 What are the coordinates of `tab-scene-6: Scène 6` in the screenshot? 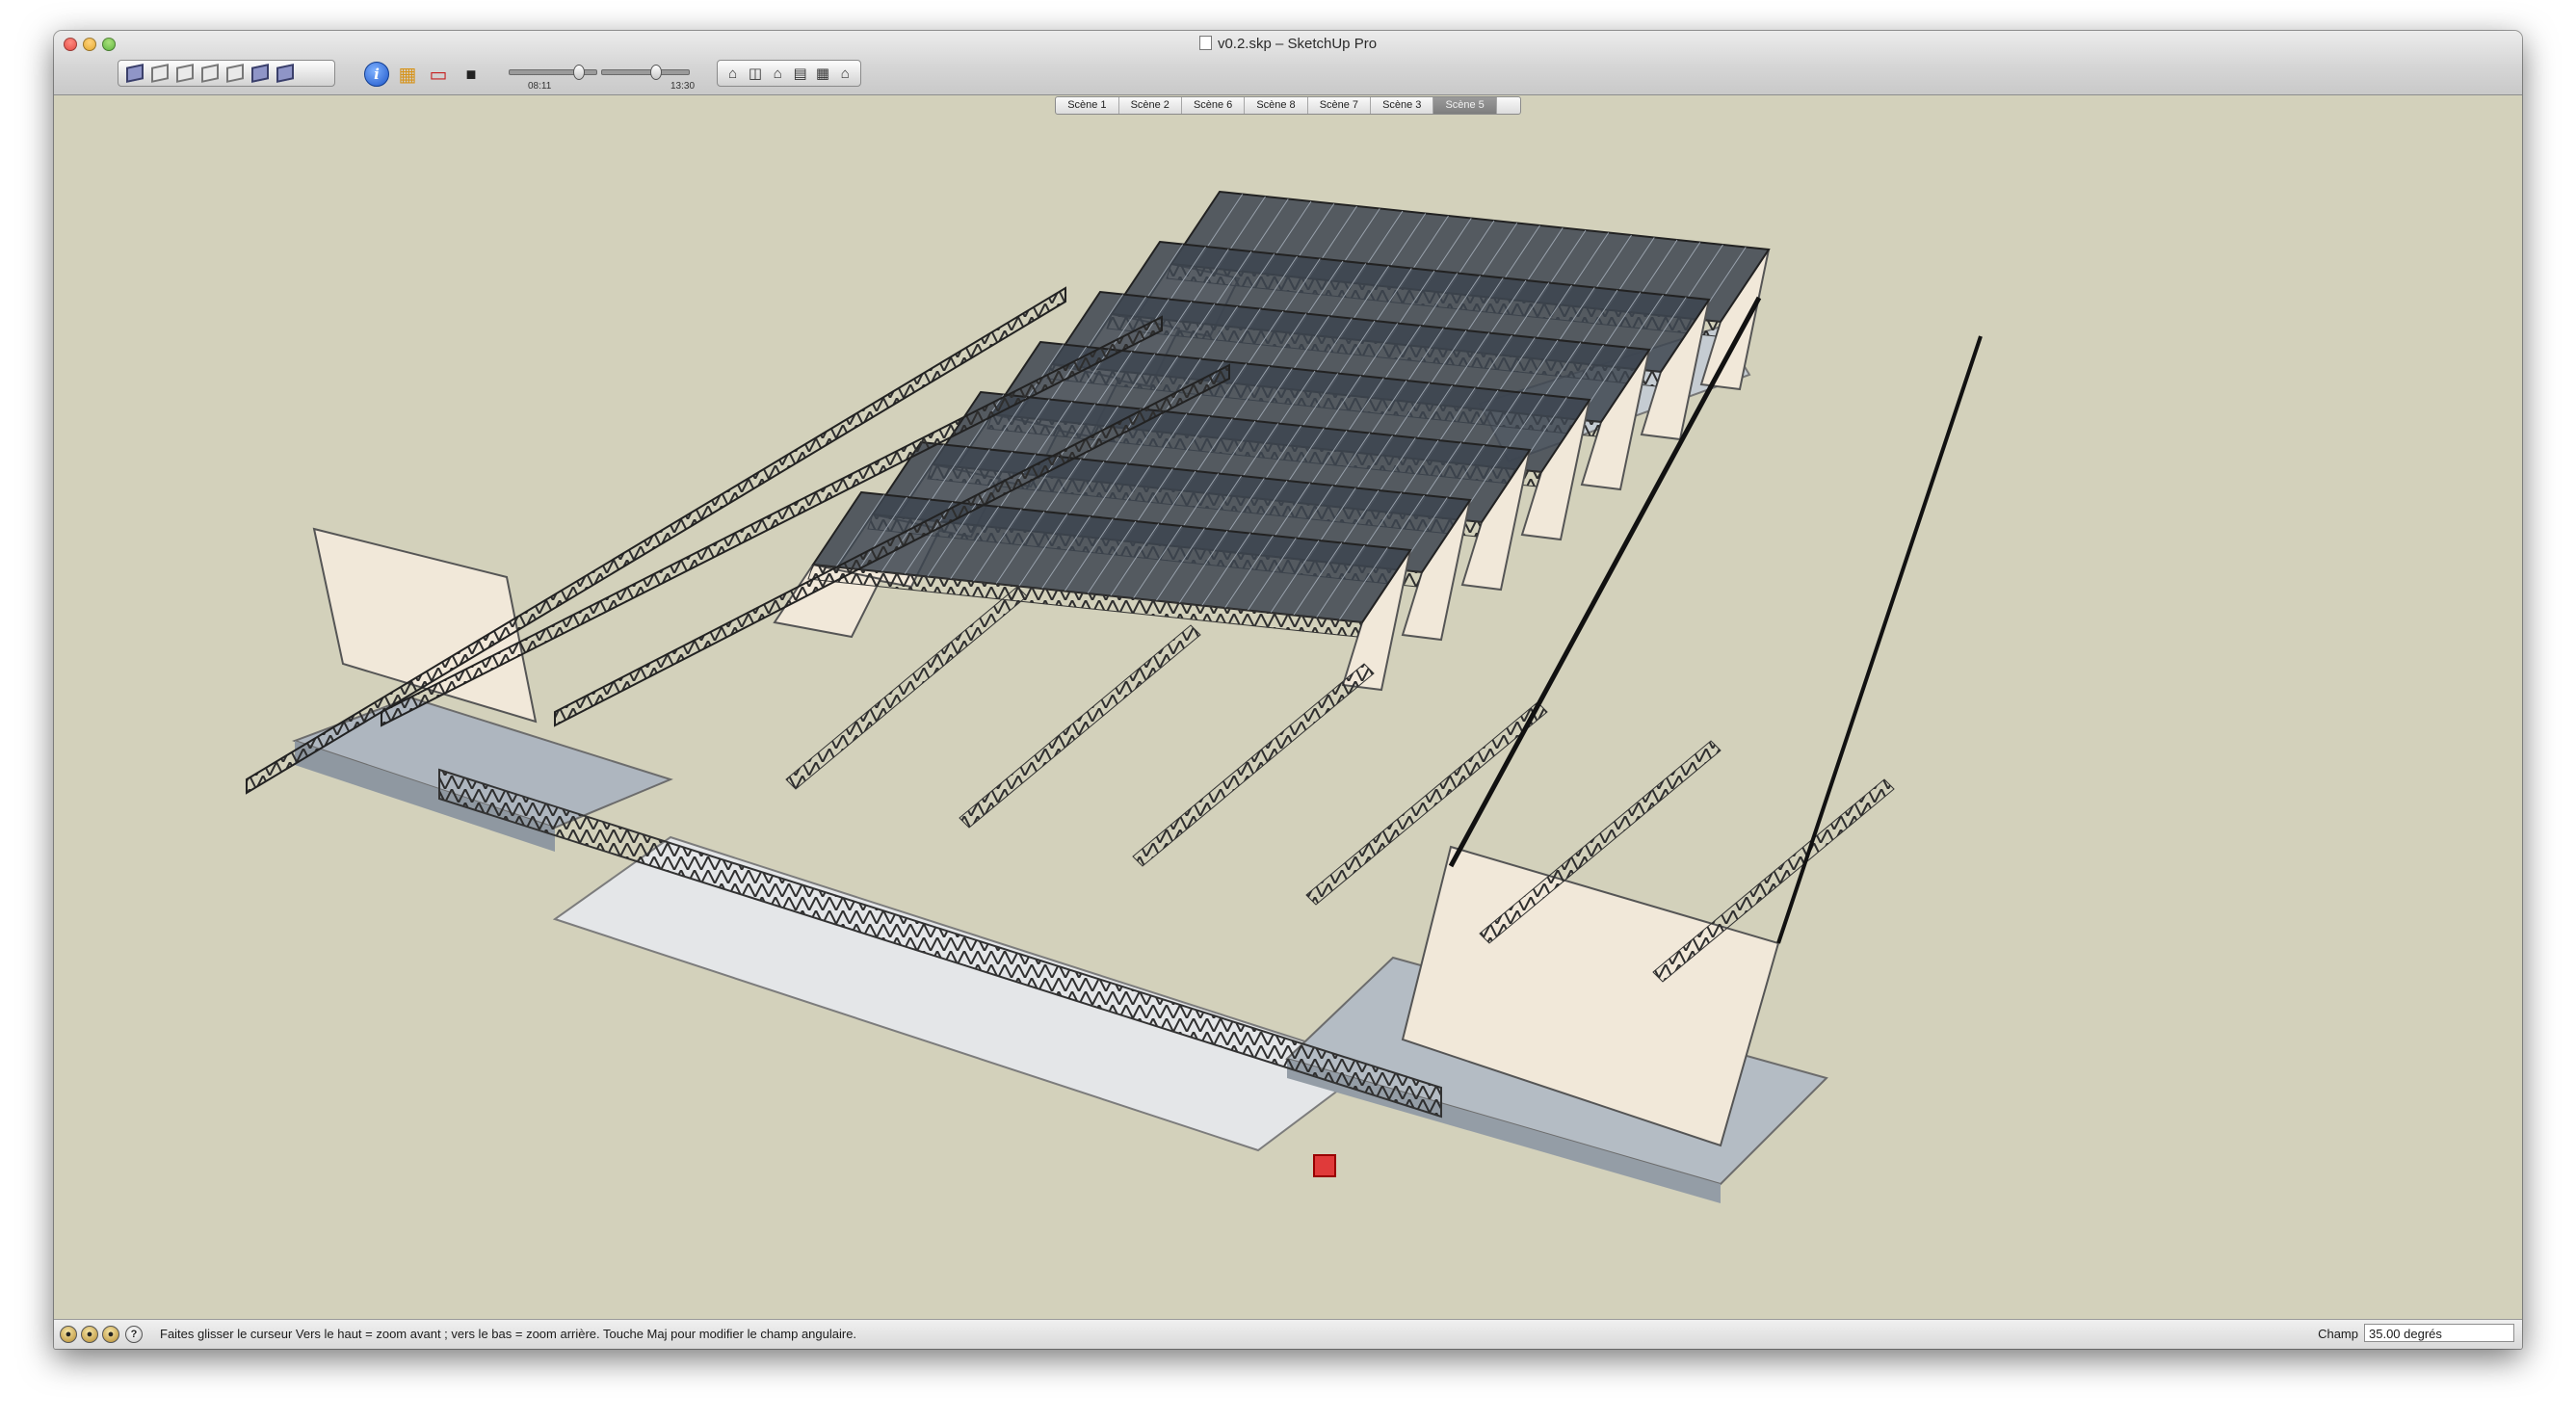 It's located at (1214, 105).